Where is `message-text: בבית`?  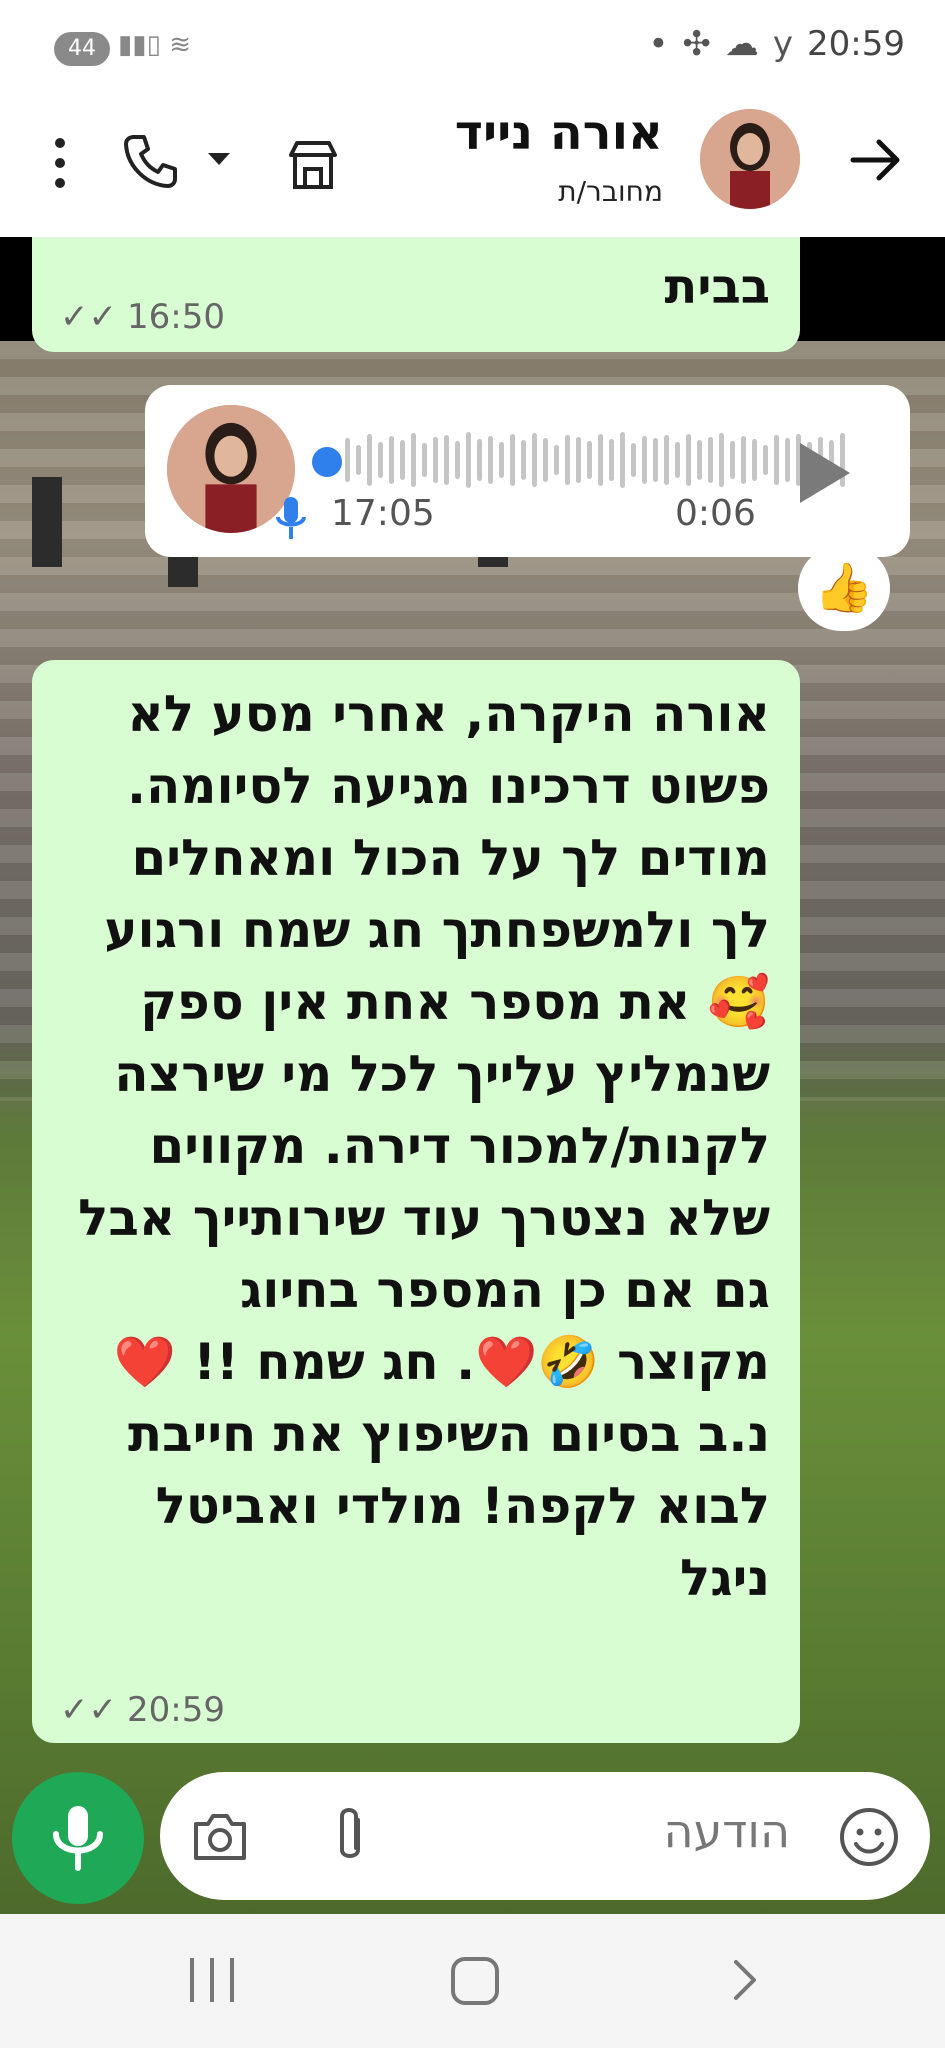
message-text: בבית is located at coordinates (717, 287).